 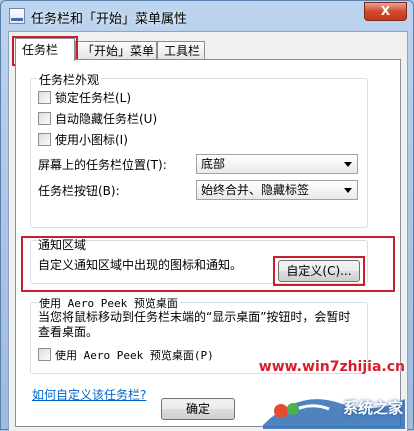 I want to click on customize-highlight-box, so click(x=319, y=271).